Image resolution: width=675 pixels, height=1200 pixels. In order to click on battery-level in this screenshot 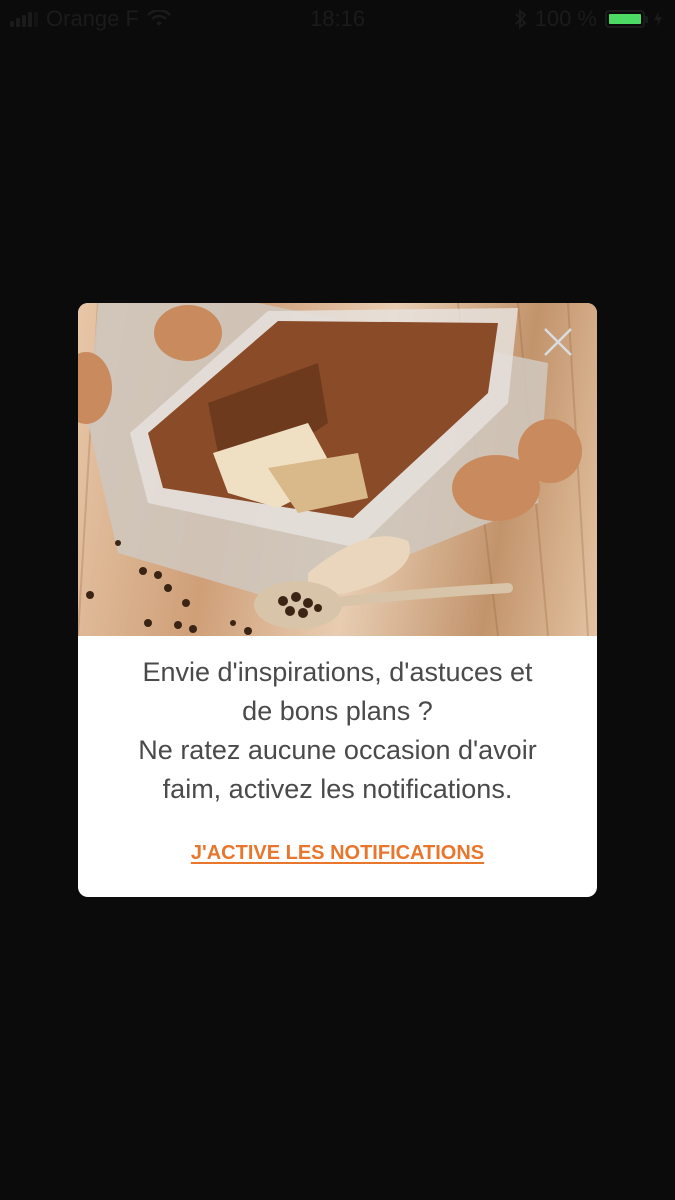, I will do `click(625, 19)`.